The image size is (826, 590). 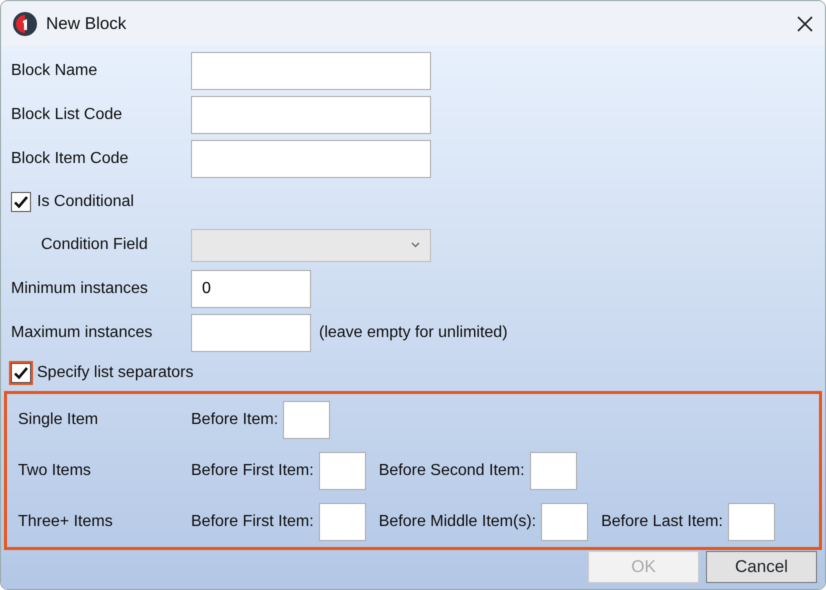 What do you see at coordinates (95, 245) in the screenshot?
I see `field-label: Condition Field` at bounding box center [95, 245].